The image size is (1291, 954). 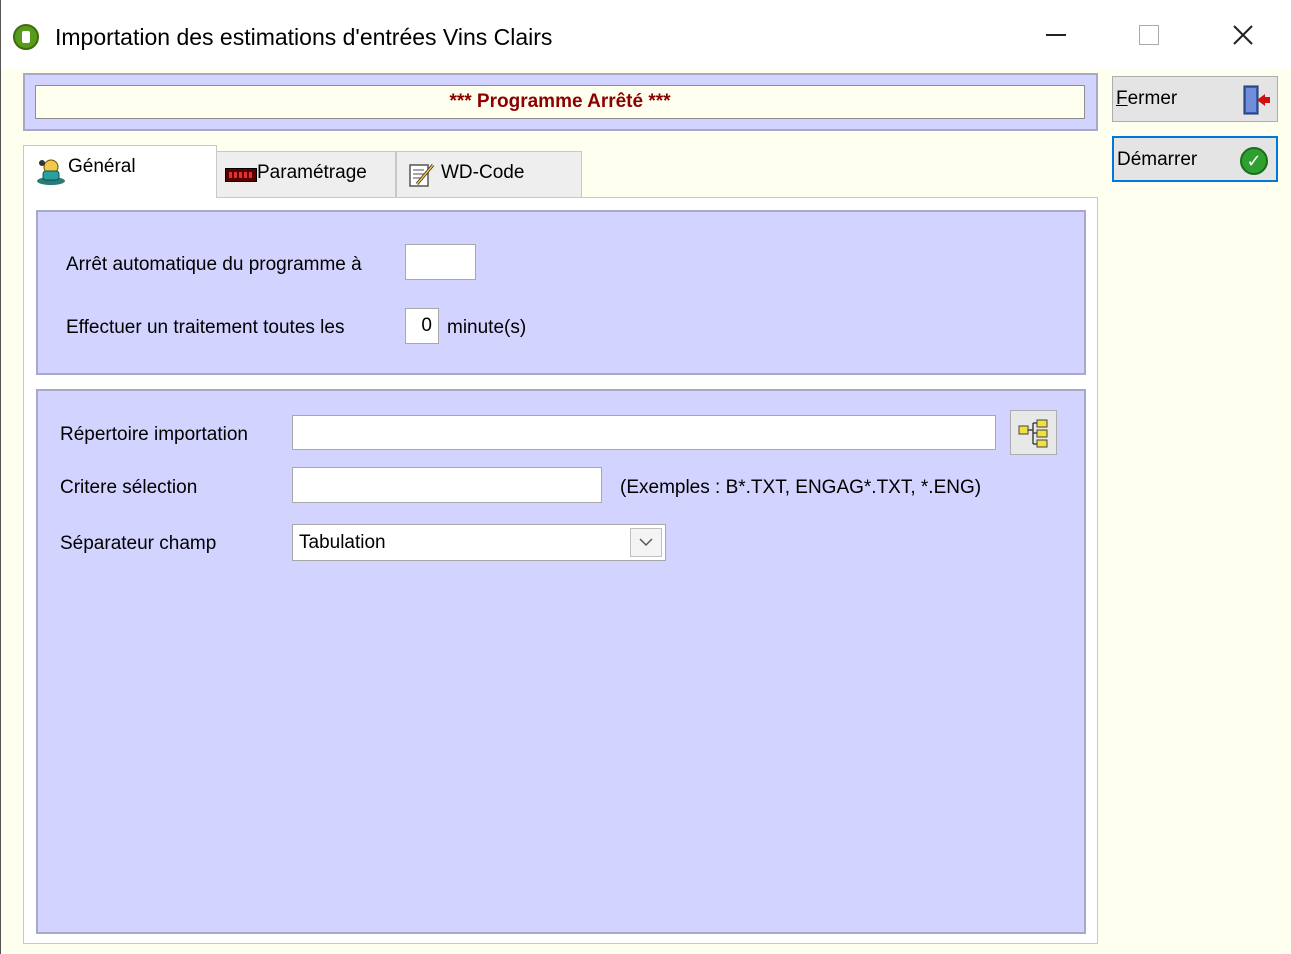 What do you see at coordinates (1256, 100) in the screenshot?
I see `exit-door-icon` at bounding box center [1256, 100].